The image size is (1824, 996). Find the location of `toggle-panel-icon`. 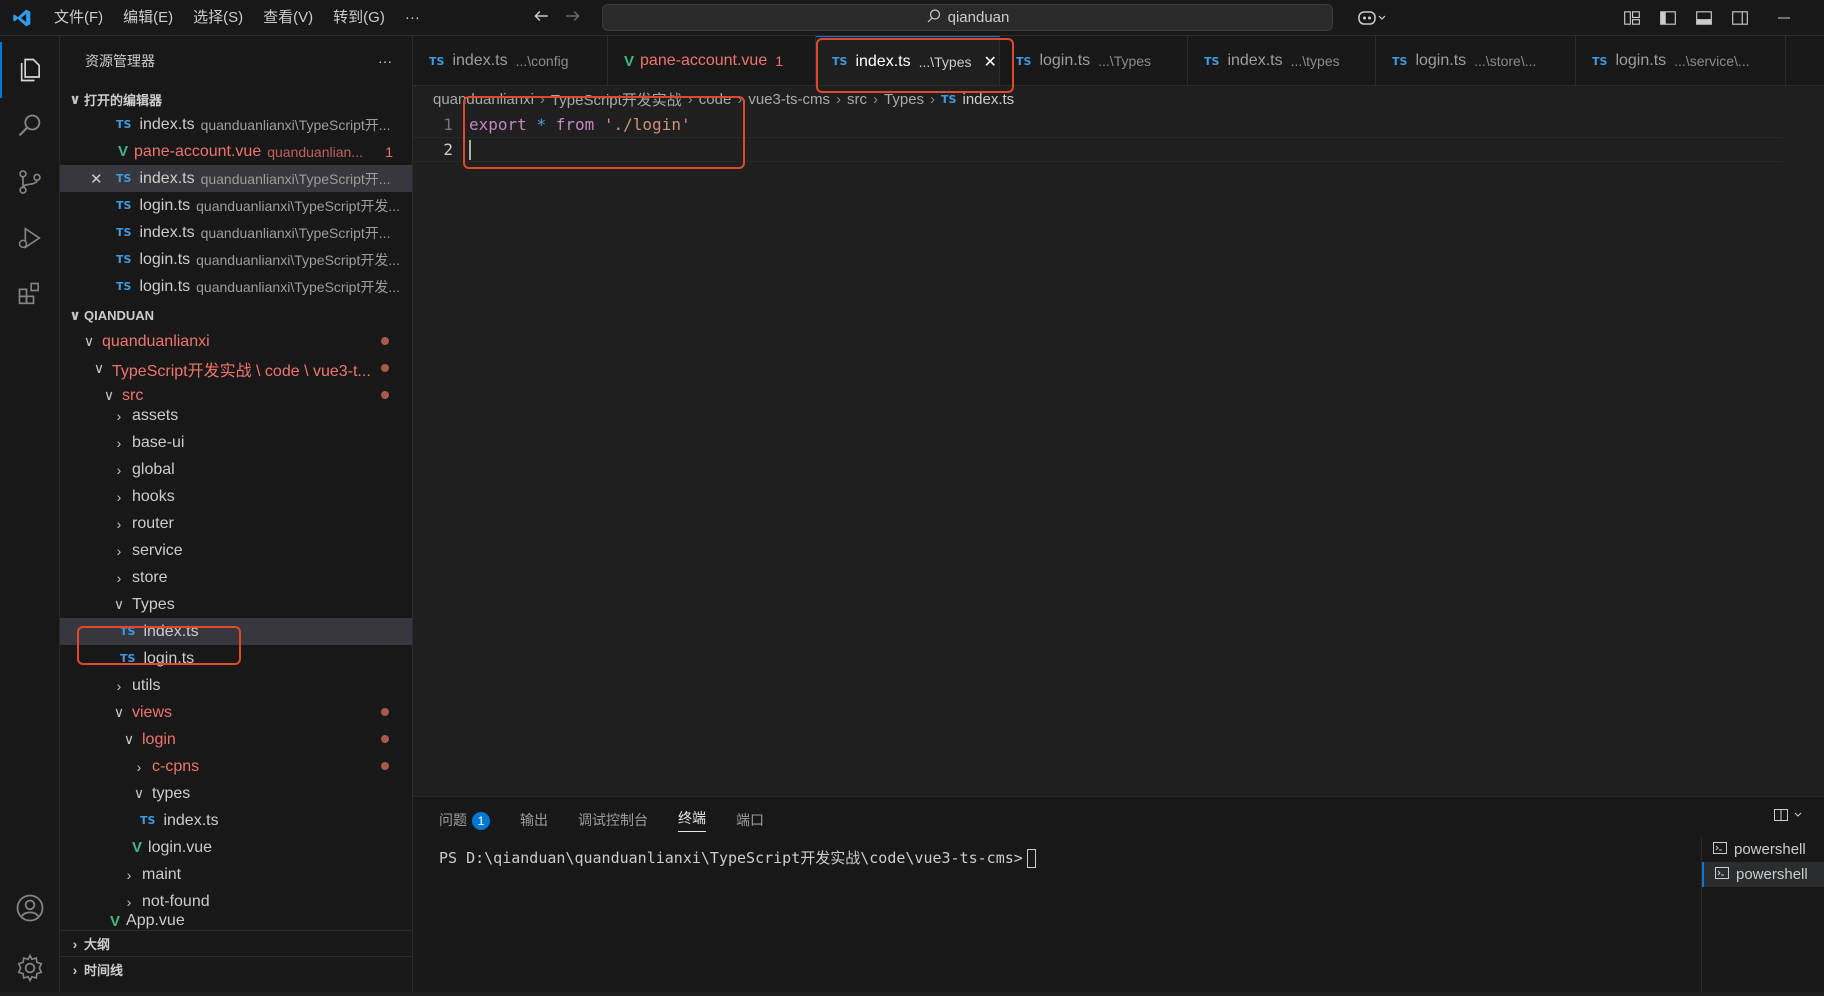

toggle-panel-icon is located at coordinates (1704, 18).